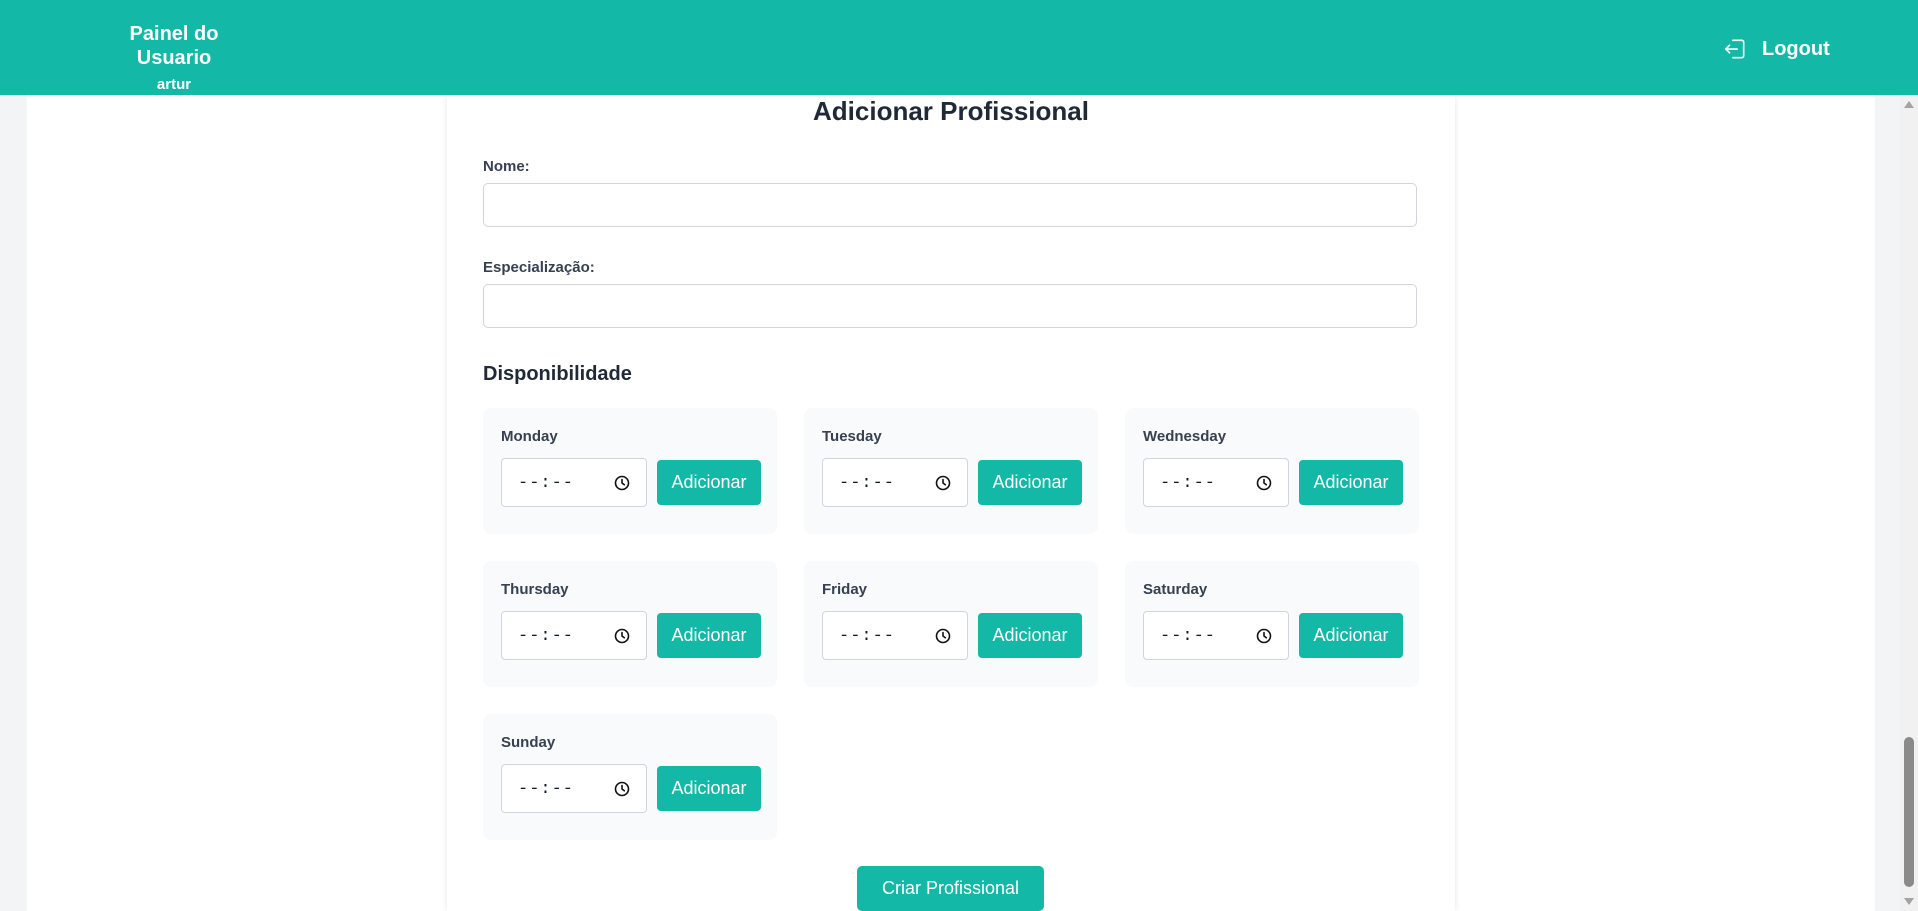 This screenshot has width=1918, height=911. What do you see at coordinates (951, 111) in the screenshot?
I see `page-title: Adicionar Profissional` at bounding box center [951, 111].